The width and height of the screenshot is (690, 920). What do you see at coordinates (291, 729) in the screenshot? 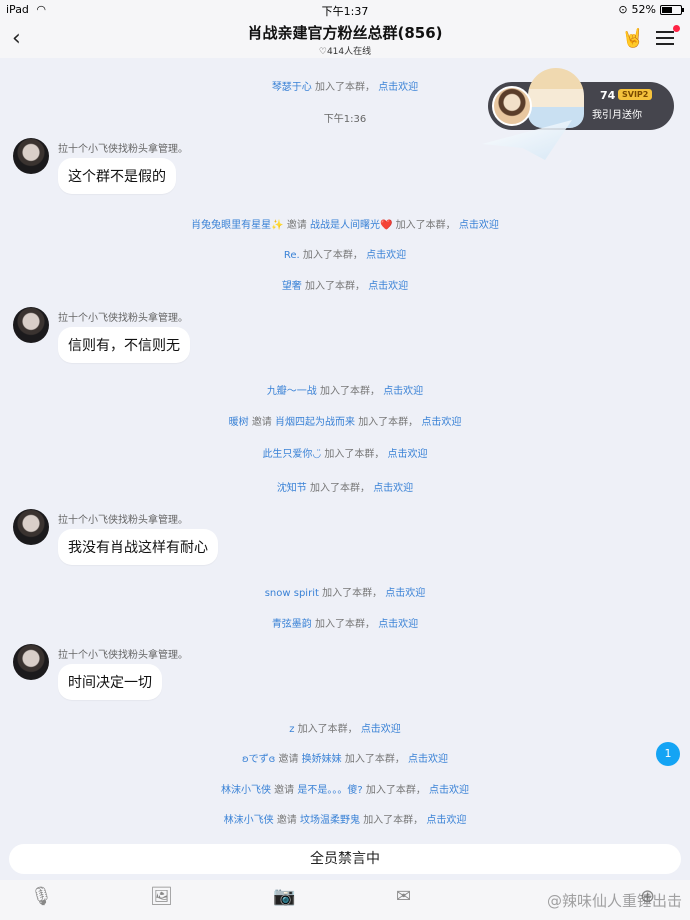
I see `member-name: z` at bounding box center [291, 729].